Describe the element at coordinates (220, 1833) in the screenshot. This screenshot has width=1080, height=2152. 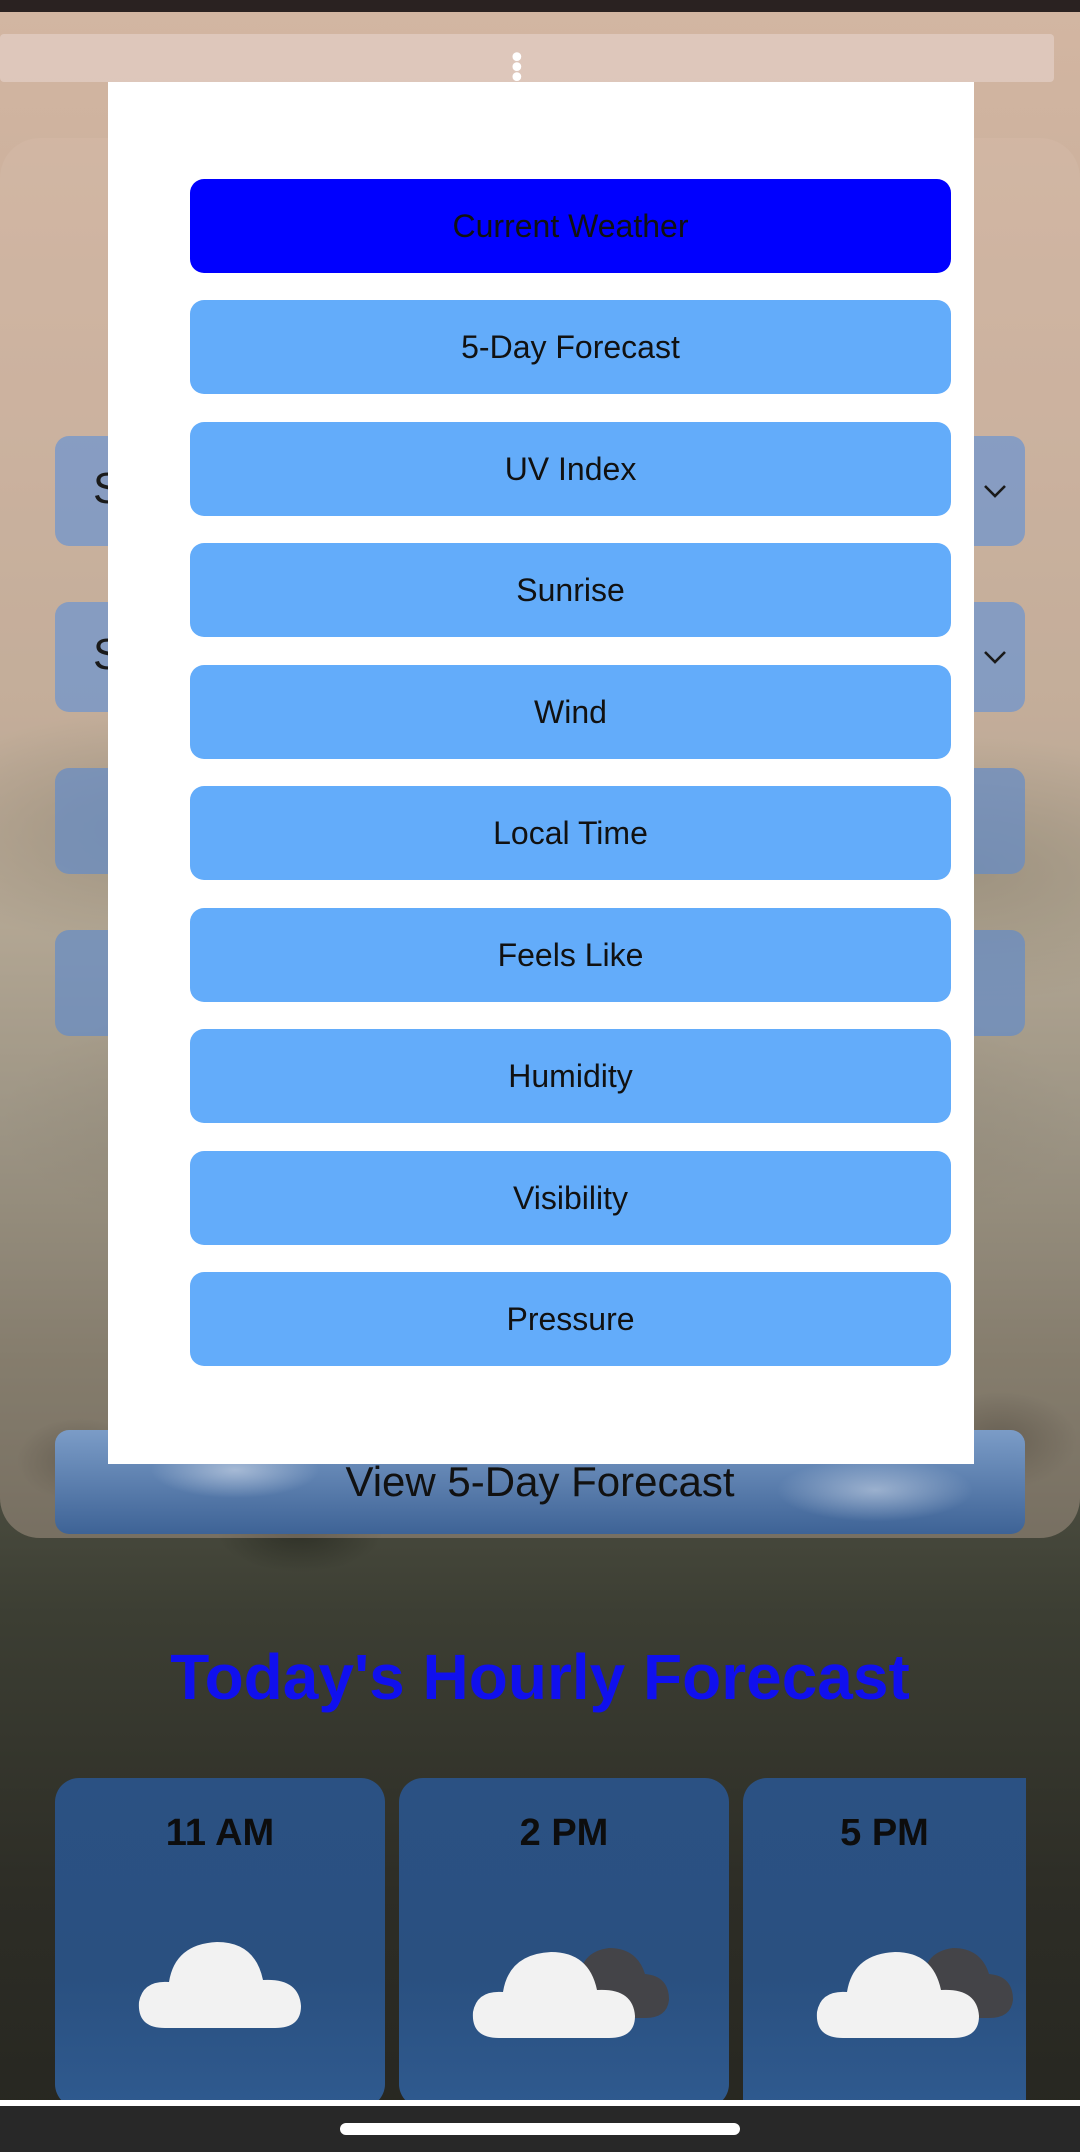
I see `hourly-time: 11 AM` at that location.